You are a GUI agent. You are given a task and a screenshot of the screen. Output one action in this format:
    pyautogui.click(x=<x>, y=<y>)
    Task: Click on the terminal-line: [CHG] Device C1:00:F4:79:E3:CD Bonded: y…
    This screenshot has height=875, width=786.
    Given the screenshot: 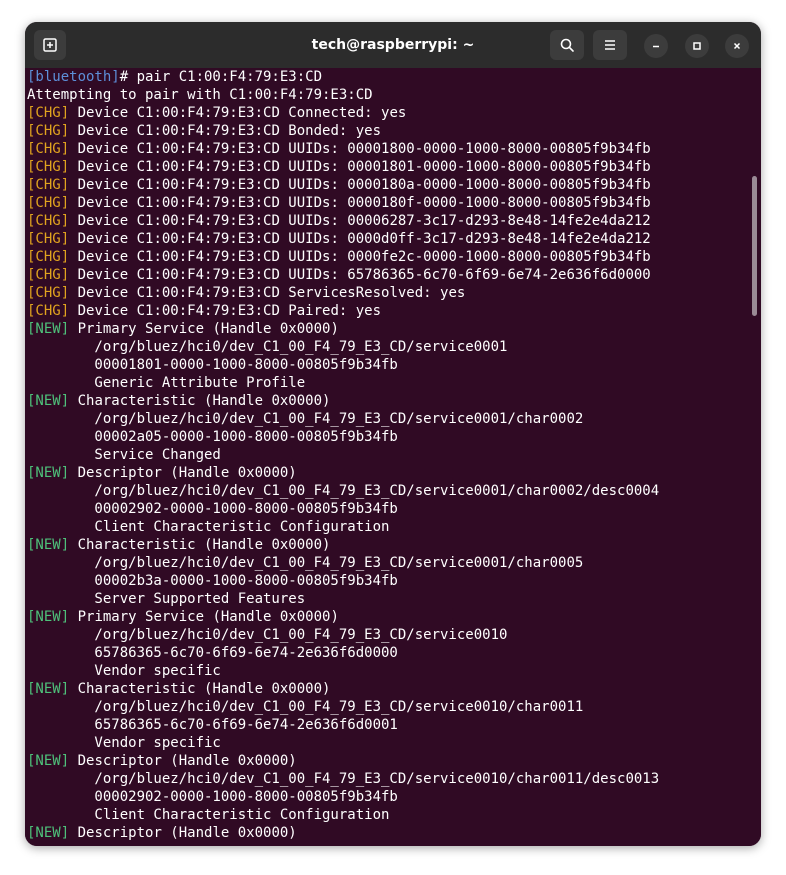 What is the action you would take?
    pyautogui.click(x=343, y=131)
    